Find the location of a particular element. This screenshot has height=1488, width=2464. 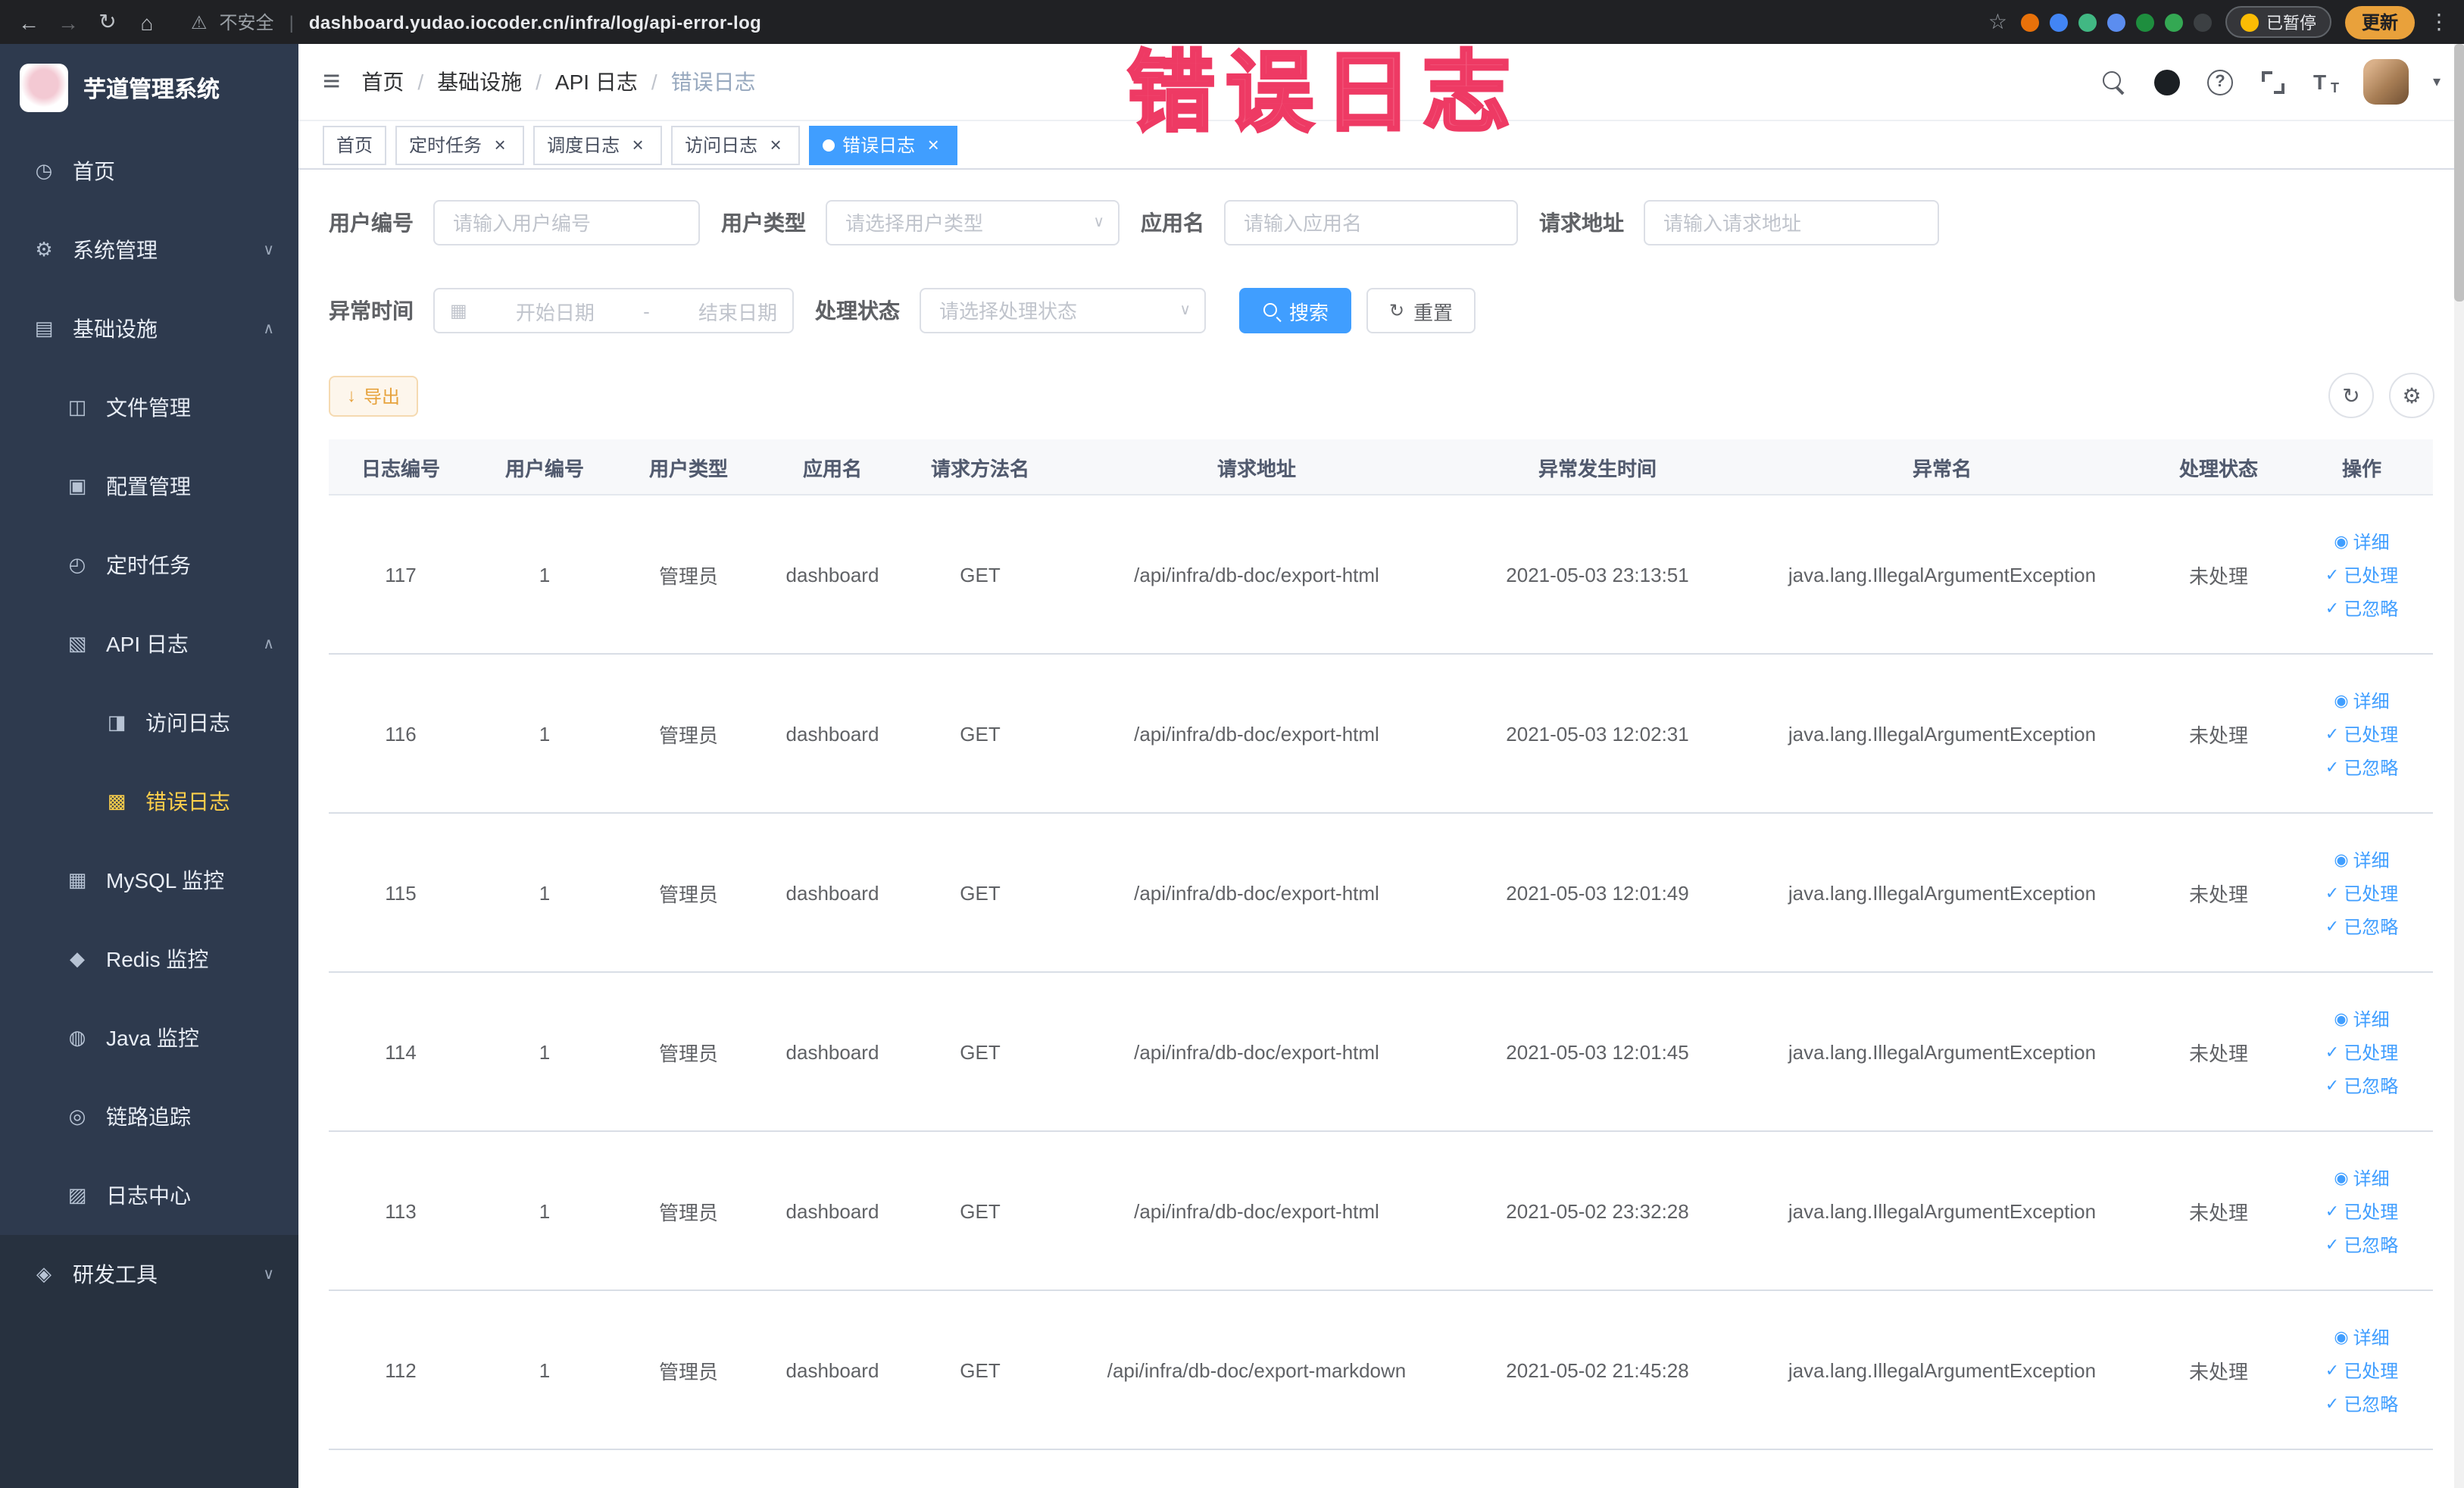

tab-access-log: 访问日志 × is located at coordinates (736, 144).